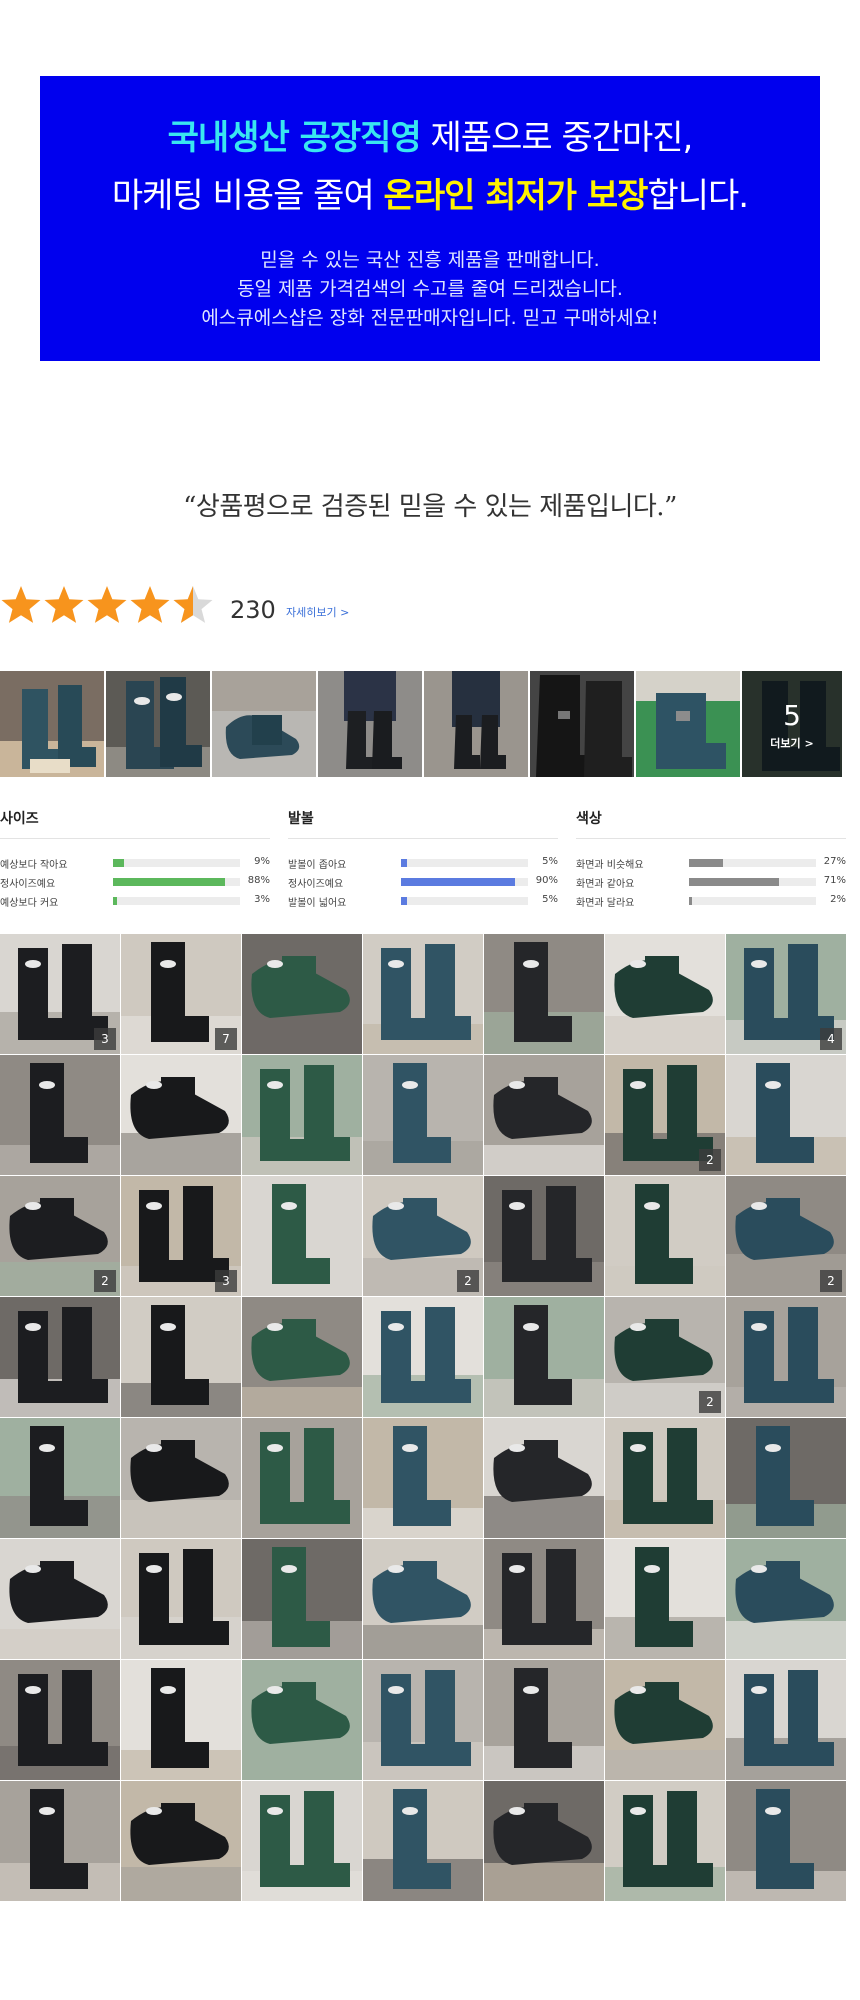 The width and height of the screenshot is (860, 2000). I want to click on review-photo: 7, so click(181, 994).